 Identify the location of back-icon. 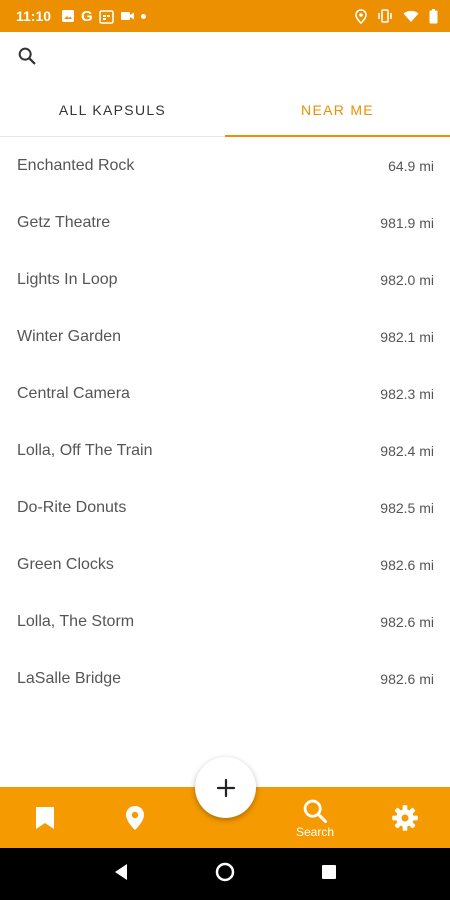
(121, 874).